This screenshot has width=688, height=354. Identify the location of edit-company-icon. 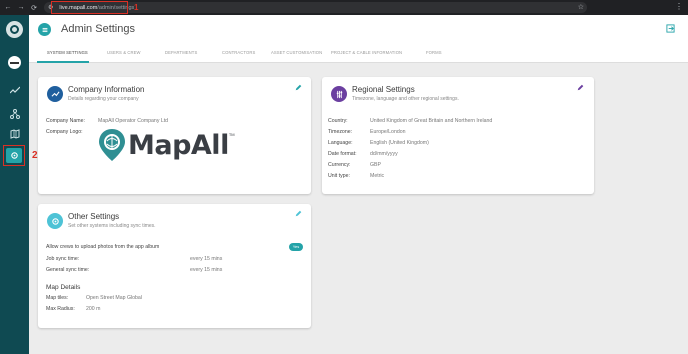
(298, 87).